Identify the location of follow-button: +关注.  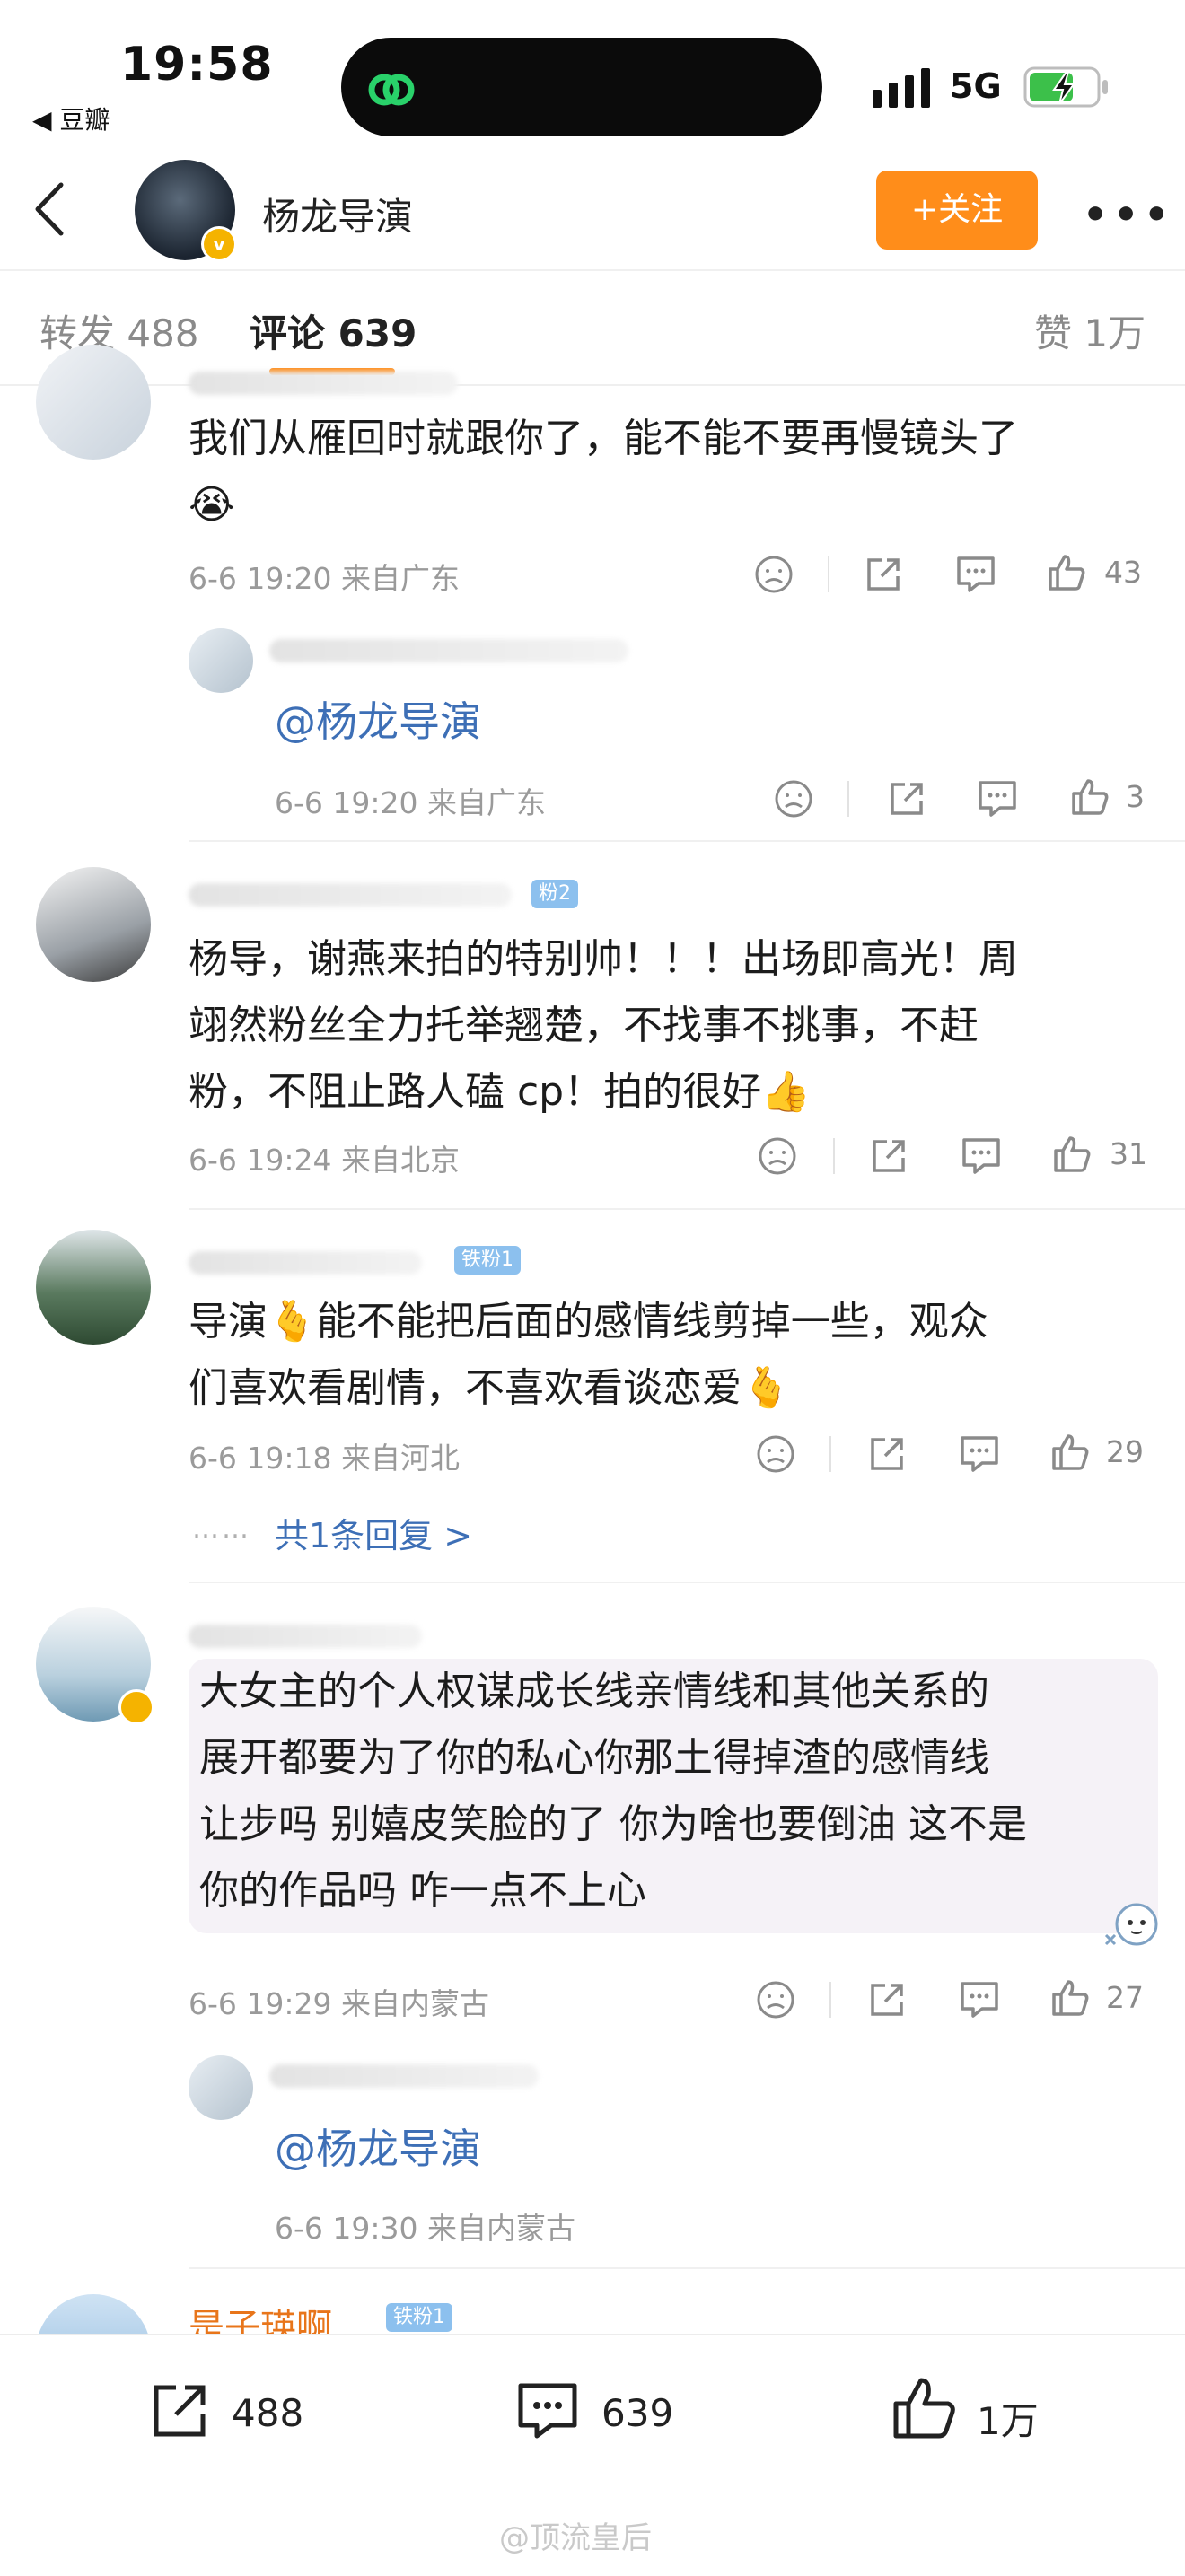
(957, 210).